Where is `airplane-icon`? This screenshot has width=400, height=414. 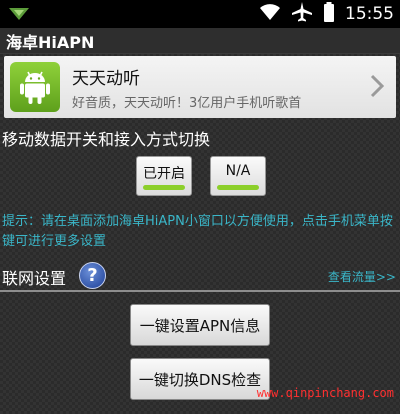
airplane-icon is located at coordinates (302, 14).